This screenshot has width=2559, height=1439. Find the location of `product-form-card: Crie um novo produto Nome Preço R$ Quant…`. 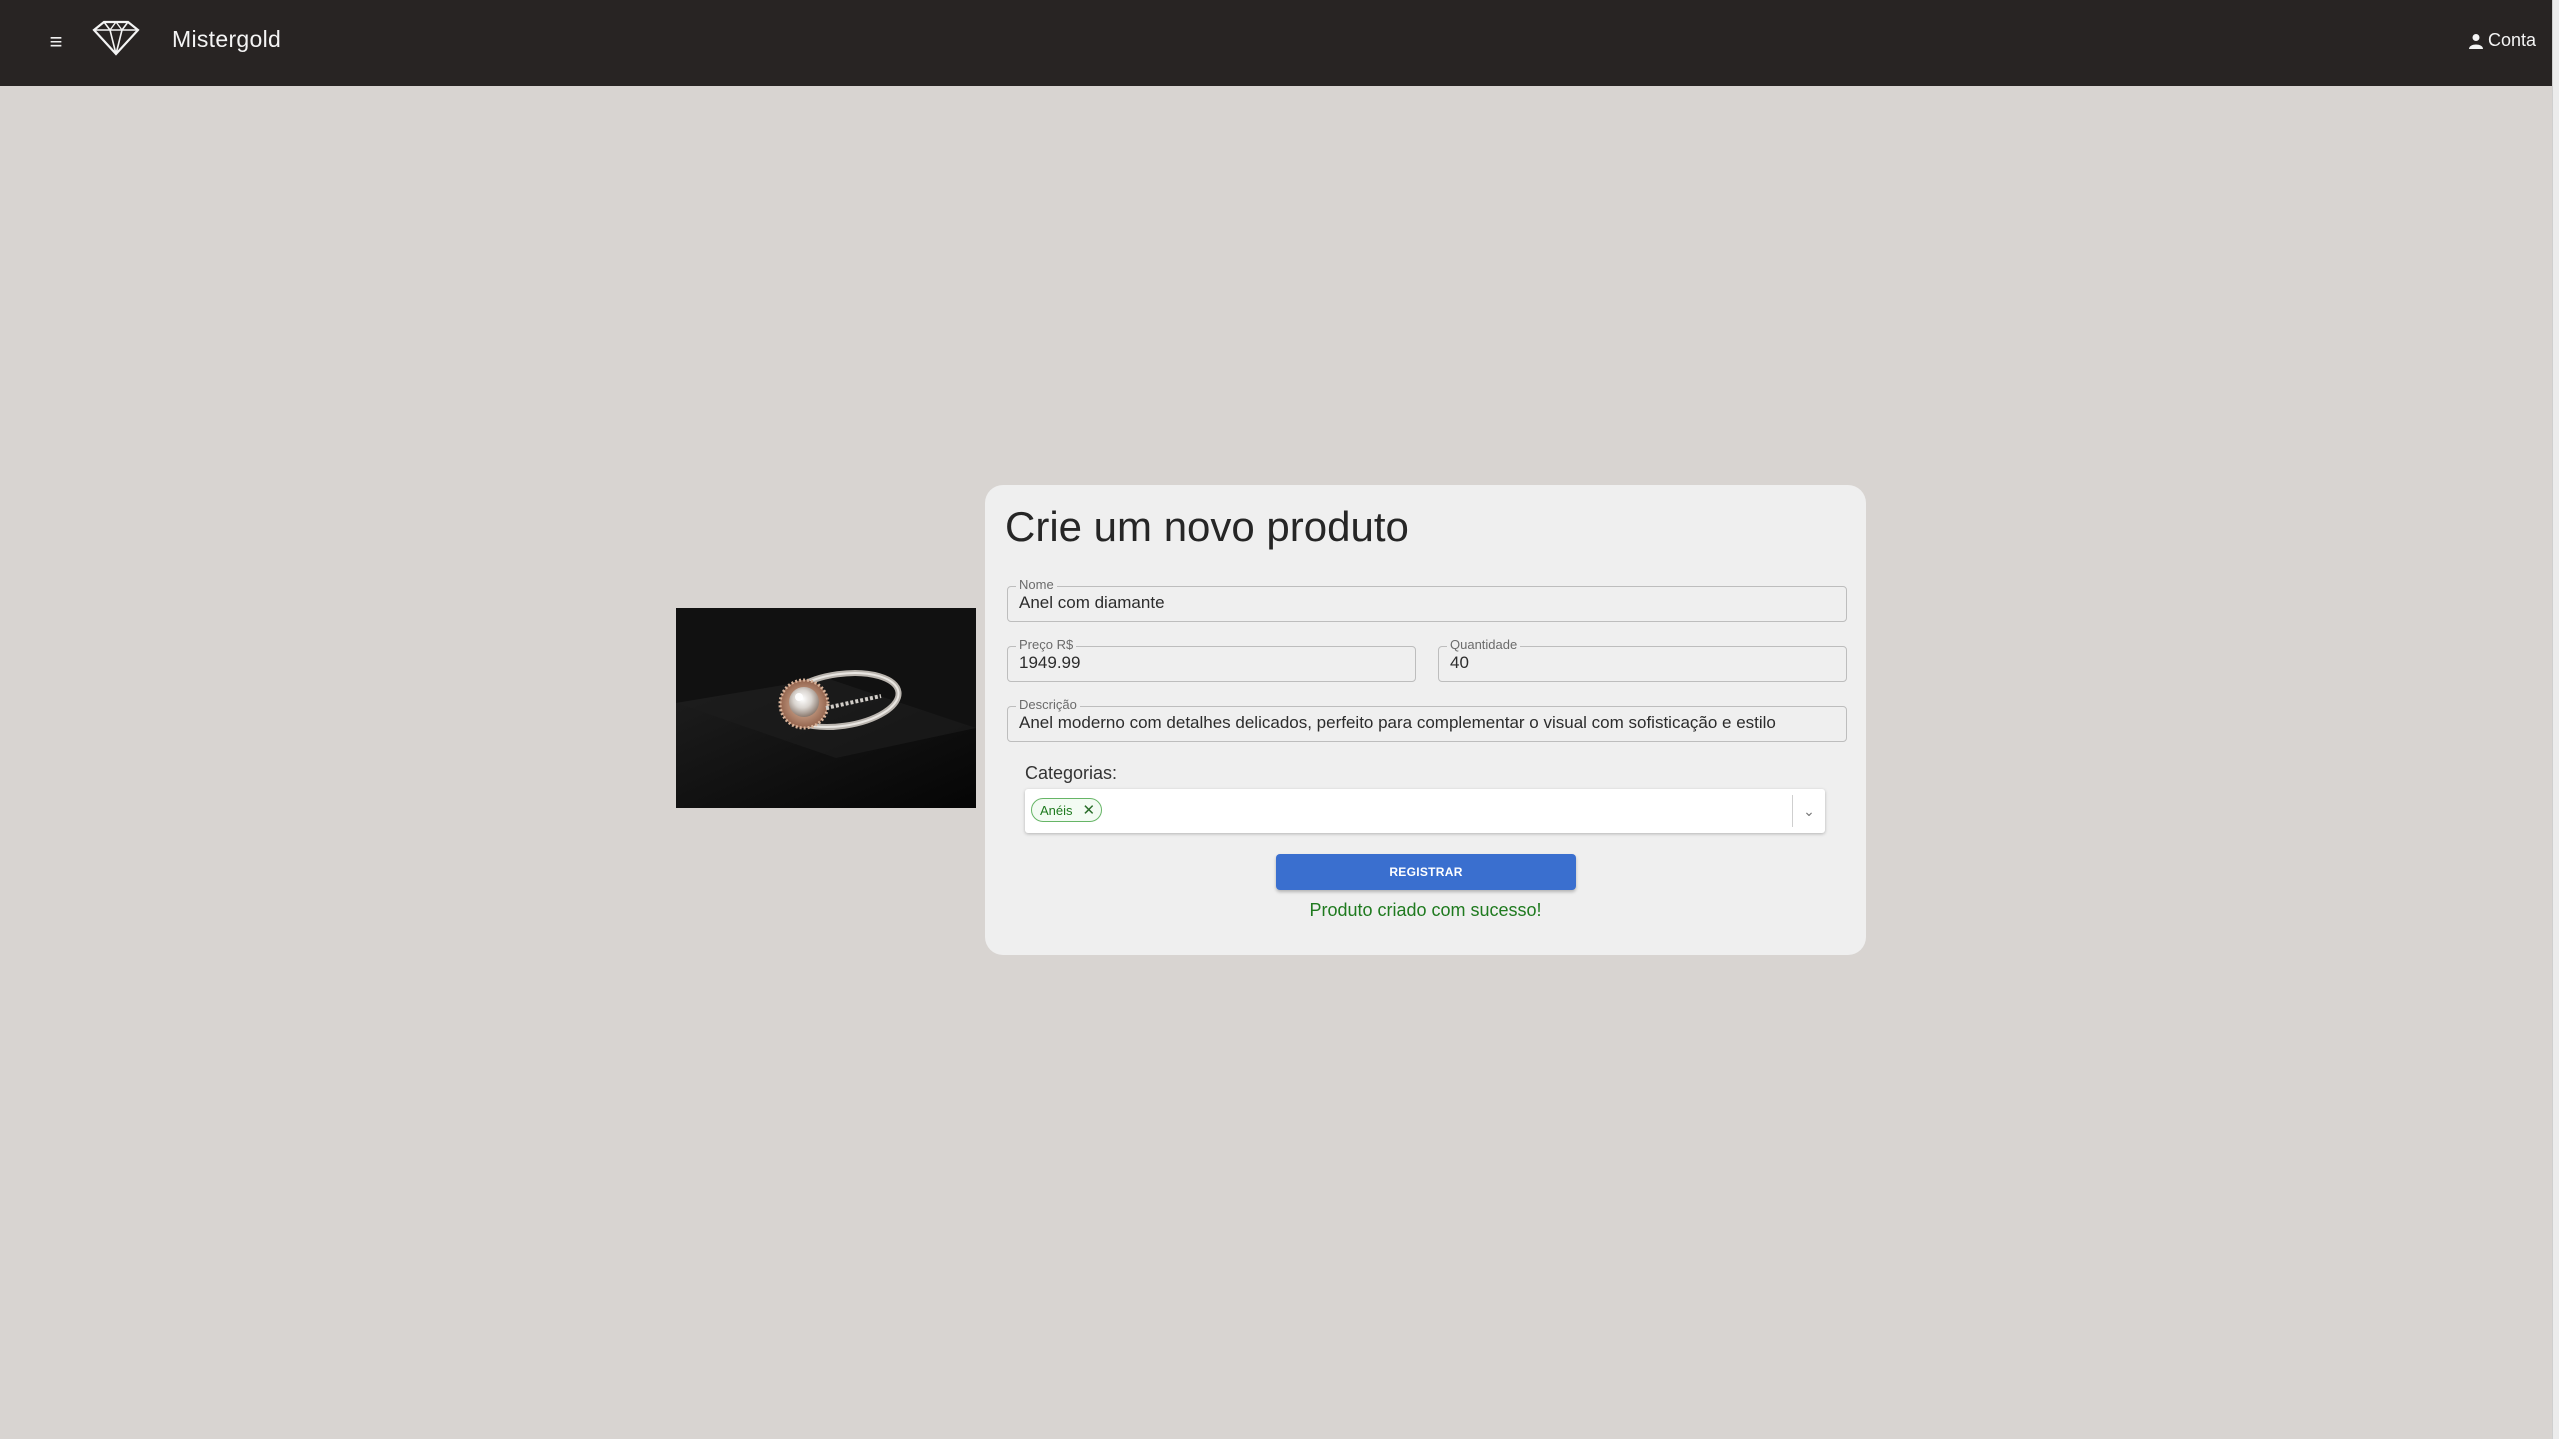

product-form-card: Crie um novo produto Nome Preço R$ Quant… is located at coordinates (1425, 720).